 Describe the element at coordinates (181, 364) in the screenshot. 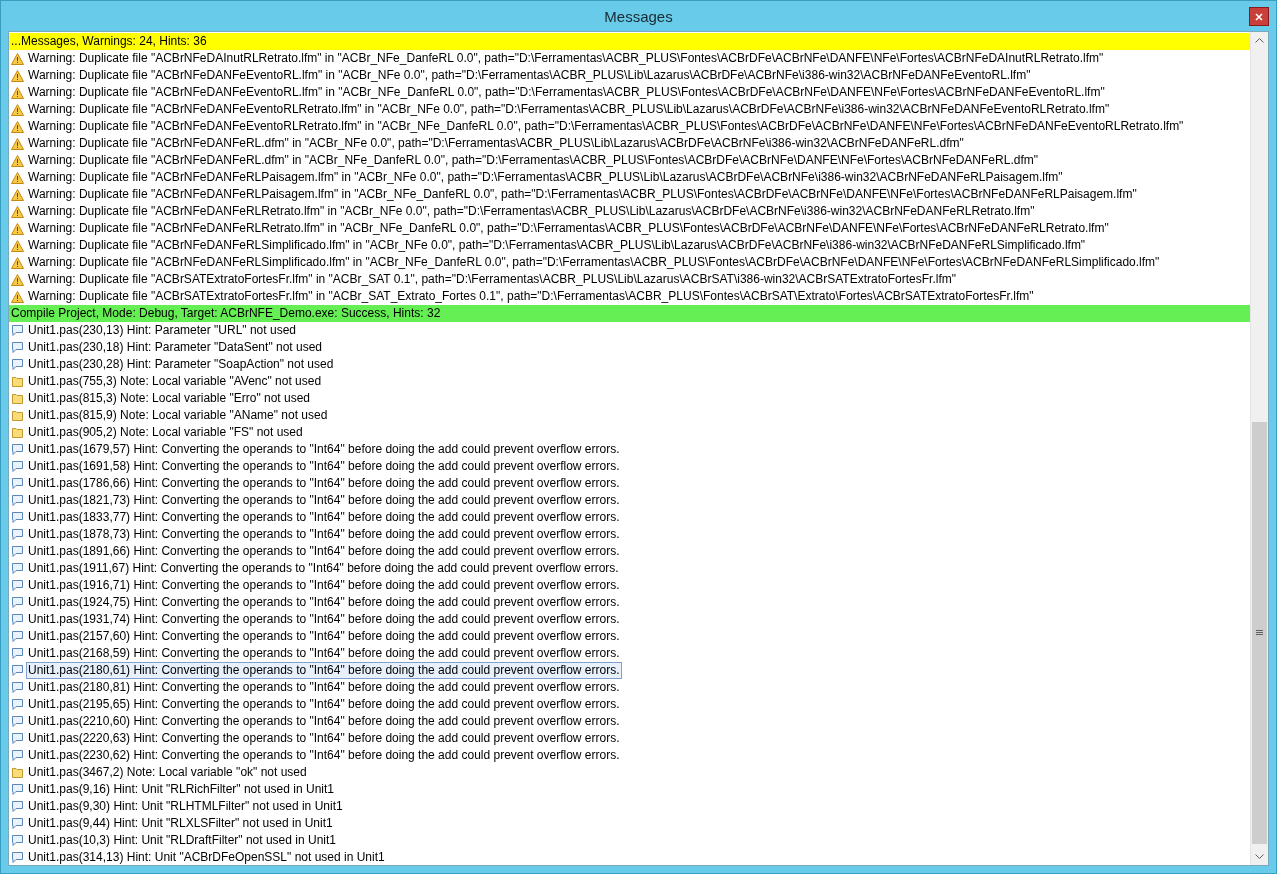

I see `message-text: Unit1.pas(230,28) Hint: Parameter "SoapAction" not used` at that location.